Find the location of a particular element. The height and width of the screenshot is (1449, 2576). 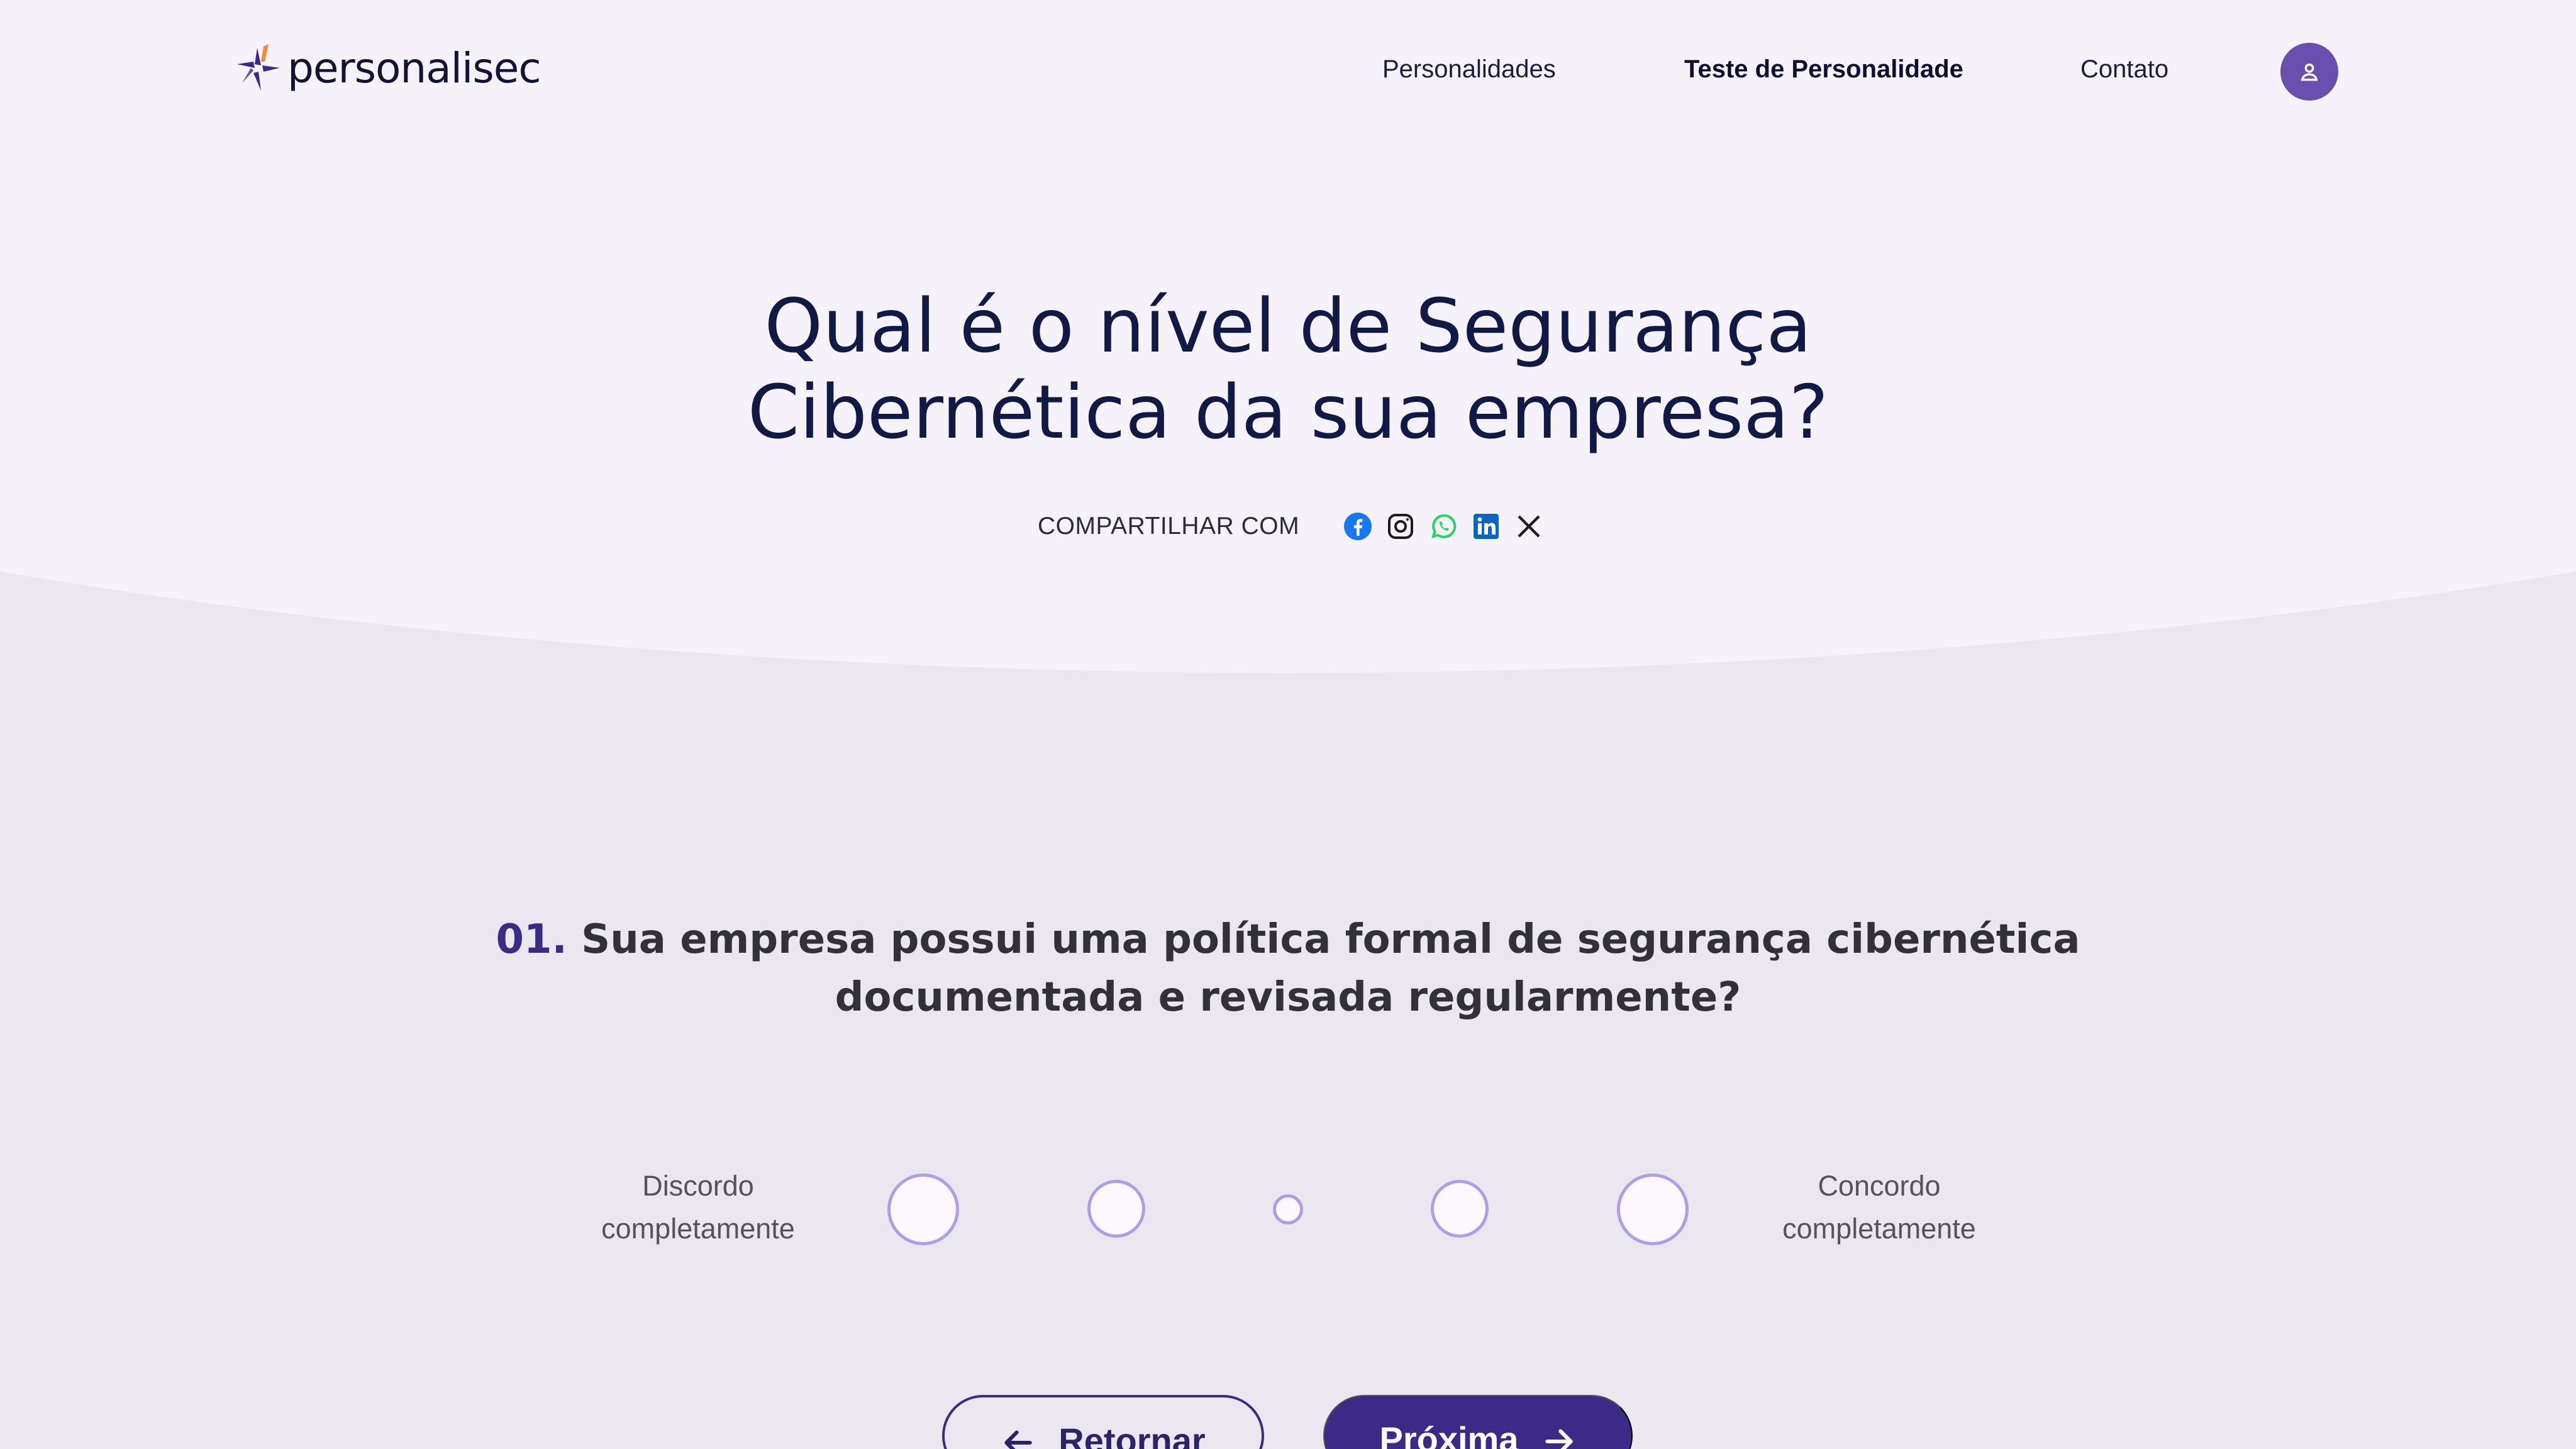

next-button-label: Próxima is located at coordinates (1449, 1434).